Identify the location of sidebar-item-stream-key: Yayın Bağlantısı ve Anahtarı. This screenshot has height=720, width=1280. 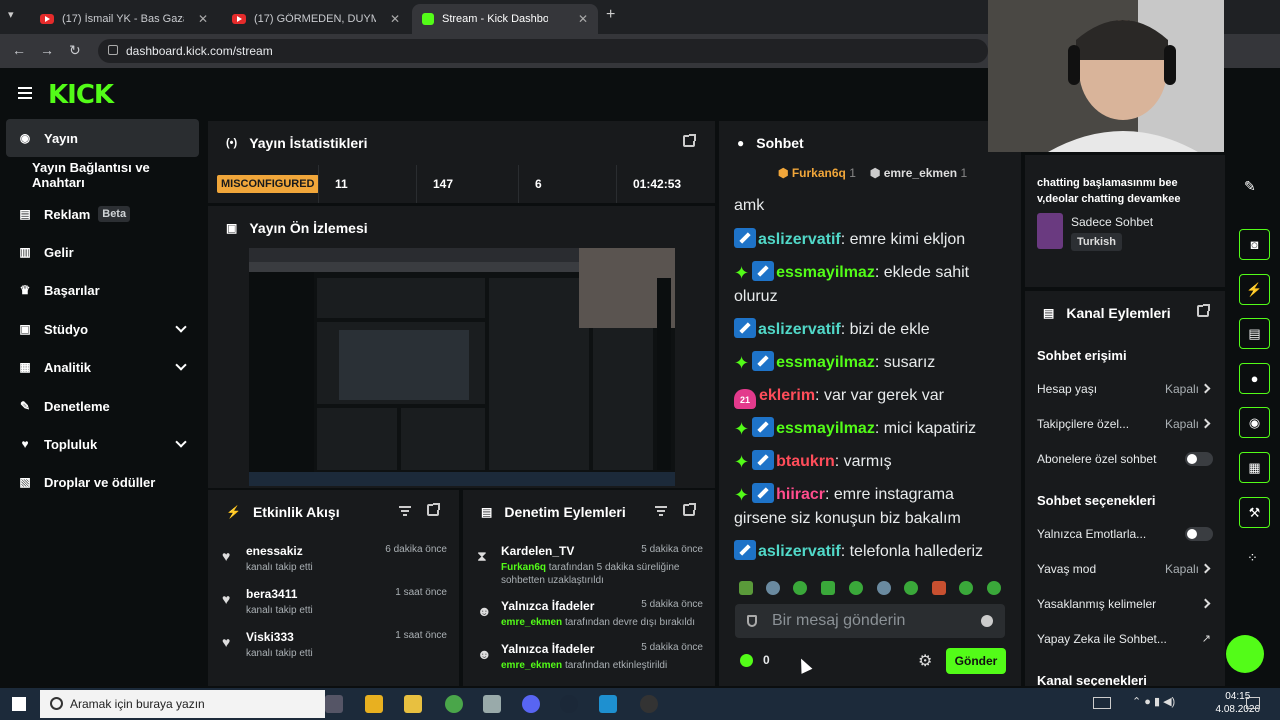
(102, 175).